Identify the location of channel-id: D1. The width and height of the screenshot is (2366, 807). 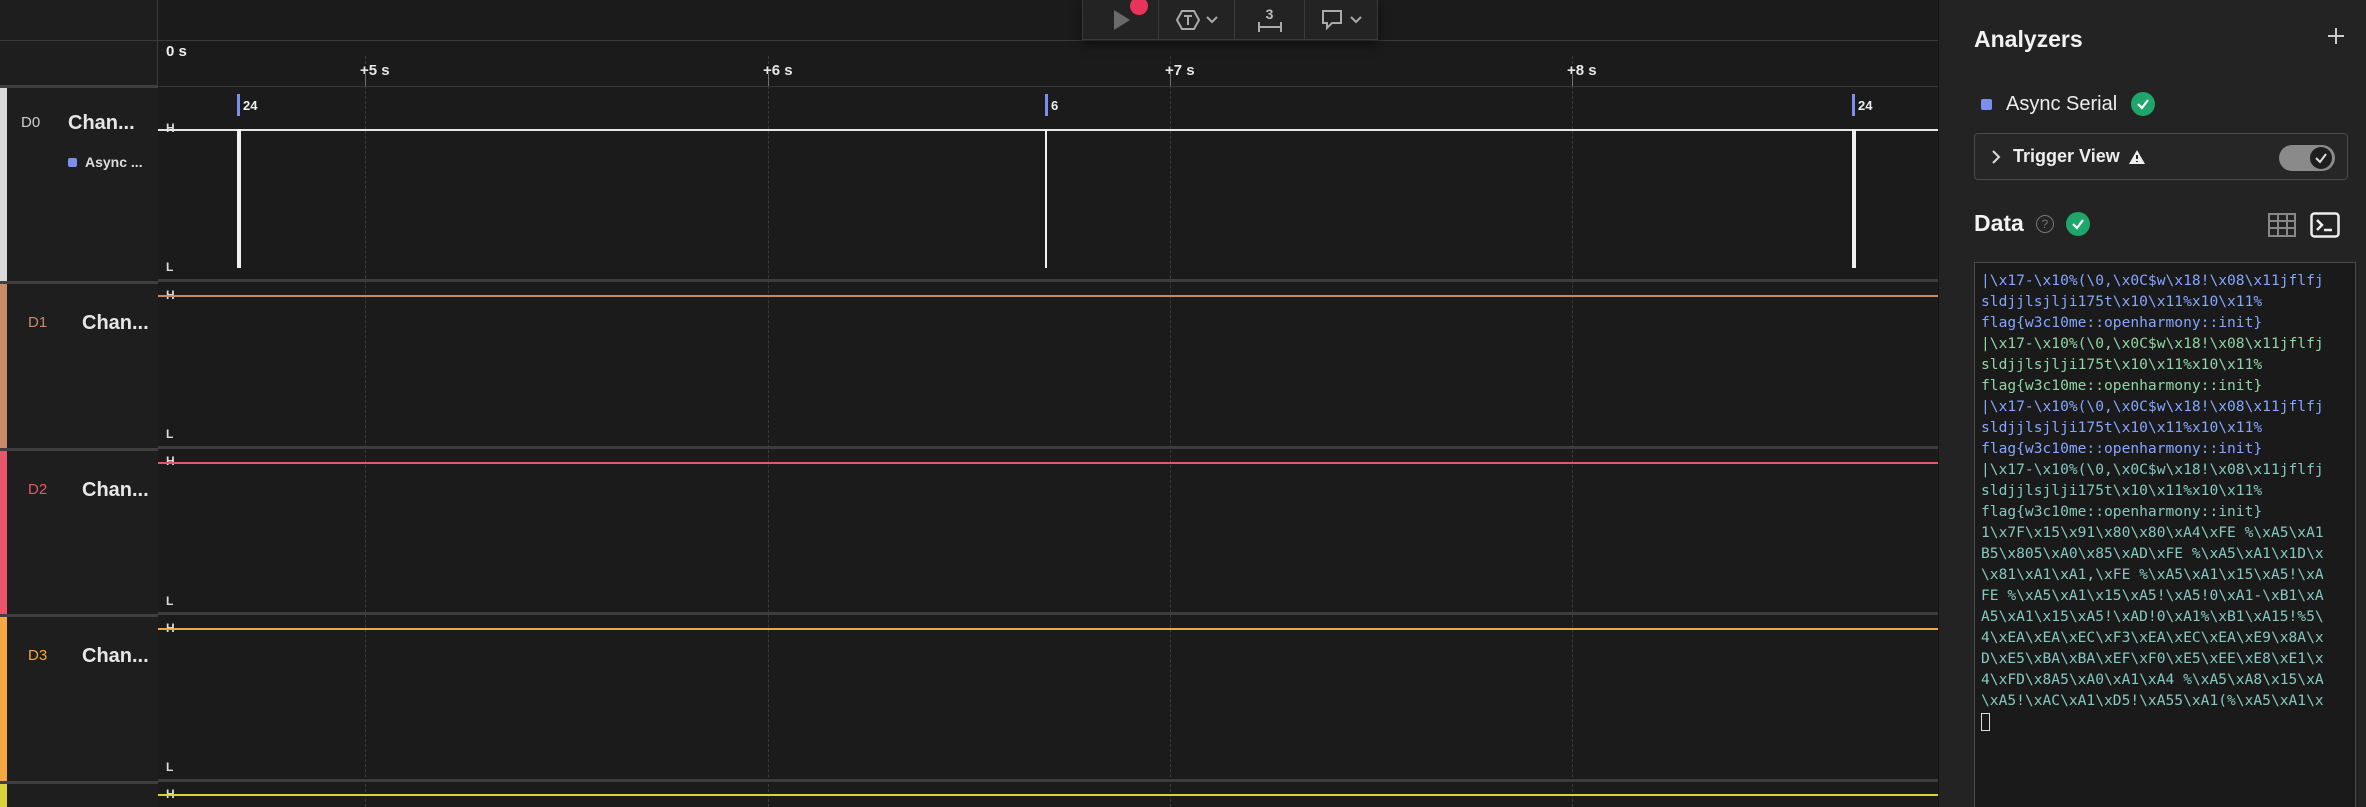
(38, 322).